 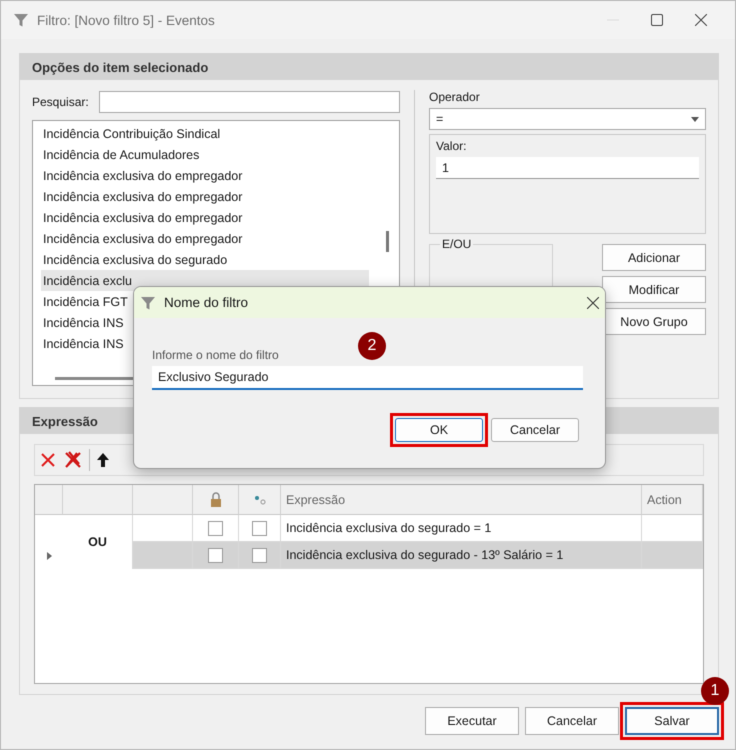 I want to click on scrollbar-thumb, so click(x=387, y=241).